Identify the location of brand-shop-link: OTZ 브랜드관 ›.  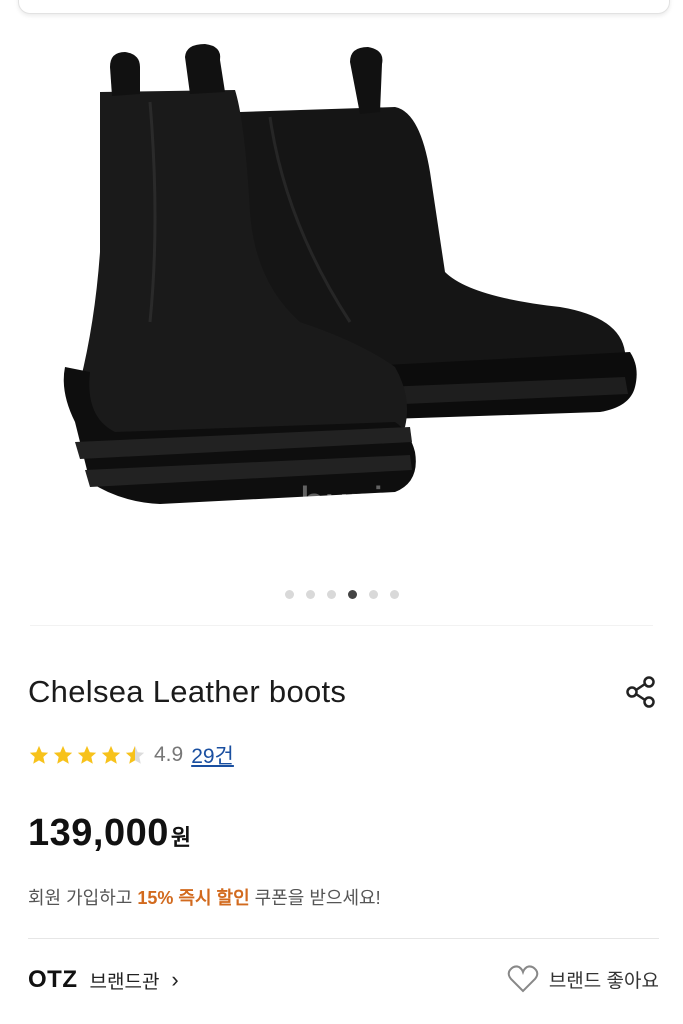
(103, 980).